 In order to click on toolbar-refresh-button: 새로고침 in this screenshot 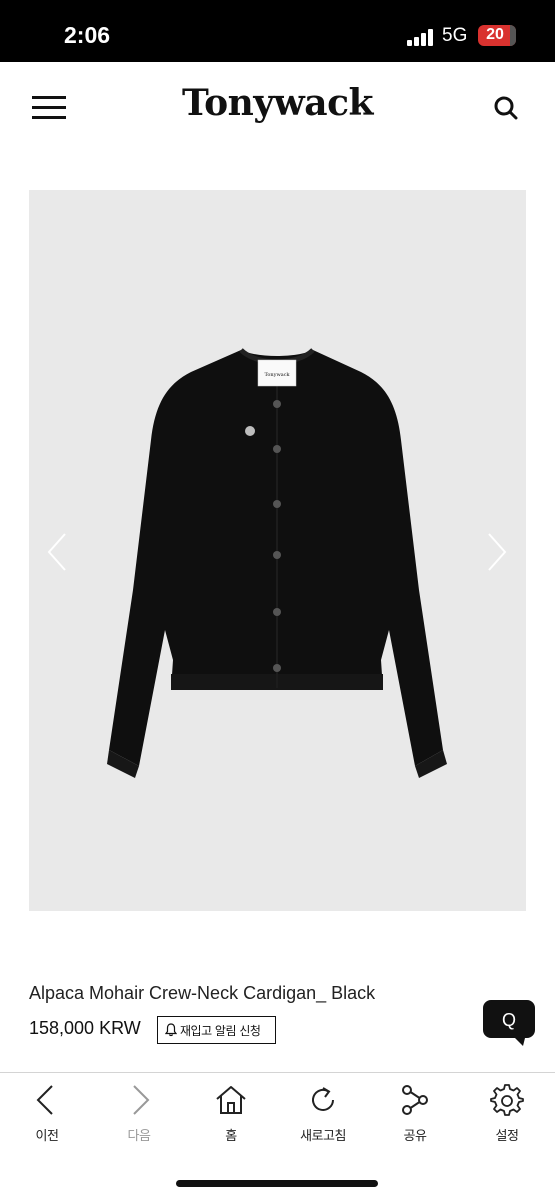, I will do `click(323, 1114)`.